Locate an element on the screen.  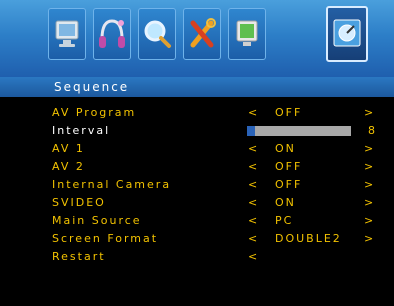
menu-row-internal-camera: Internal Camera < OFF > is located at coordinates (197, 186).